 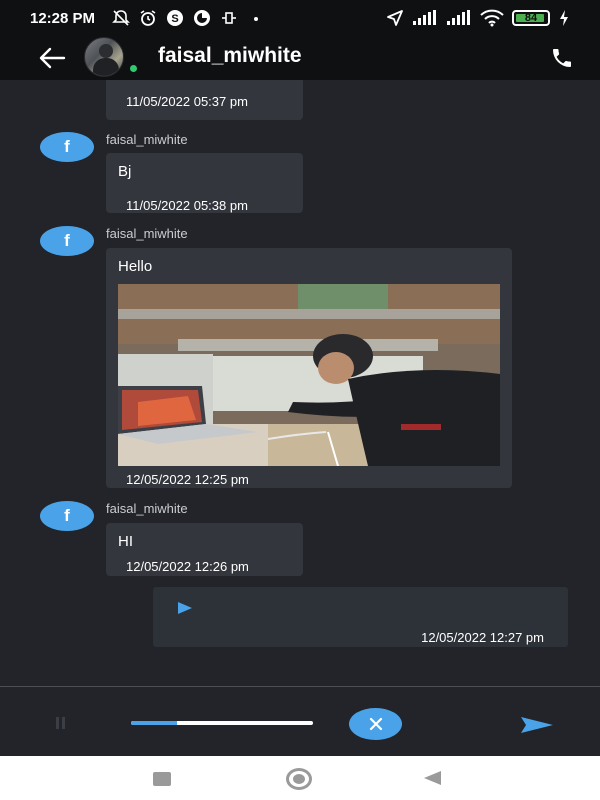 What do you see at coordinates (52, 58) in the screenshot?
I see `back-arrow-icon` at bounding box center [52, 58].